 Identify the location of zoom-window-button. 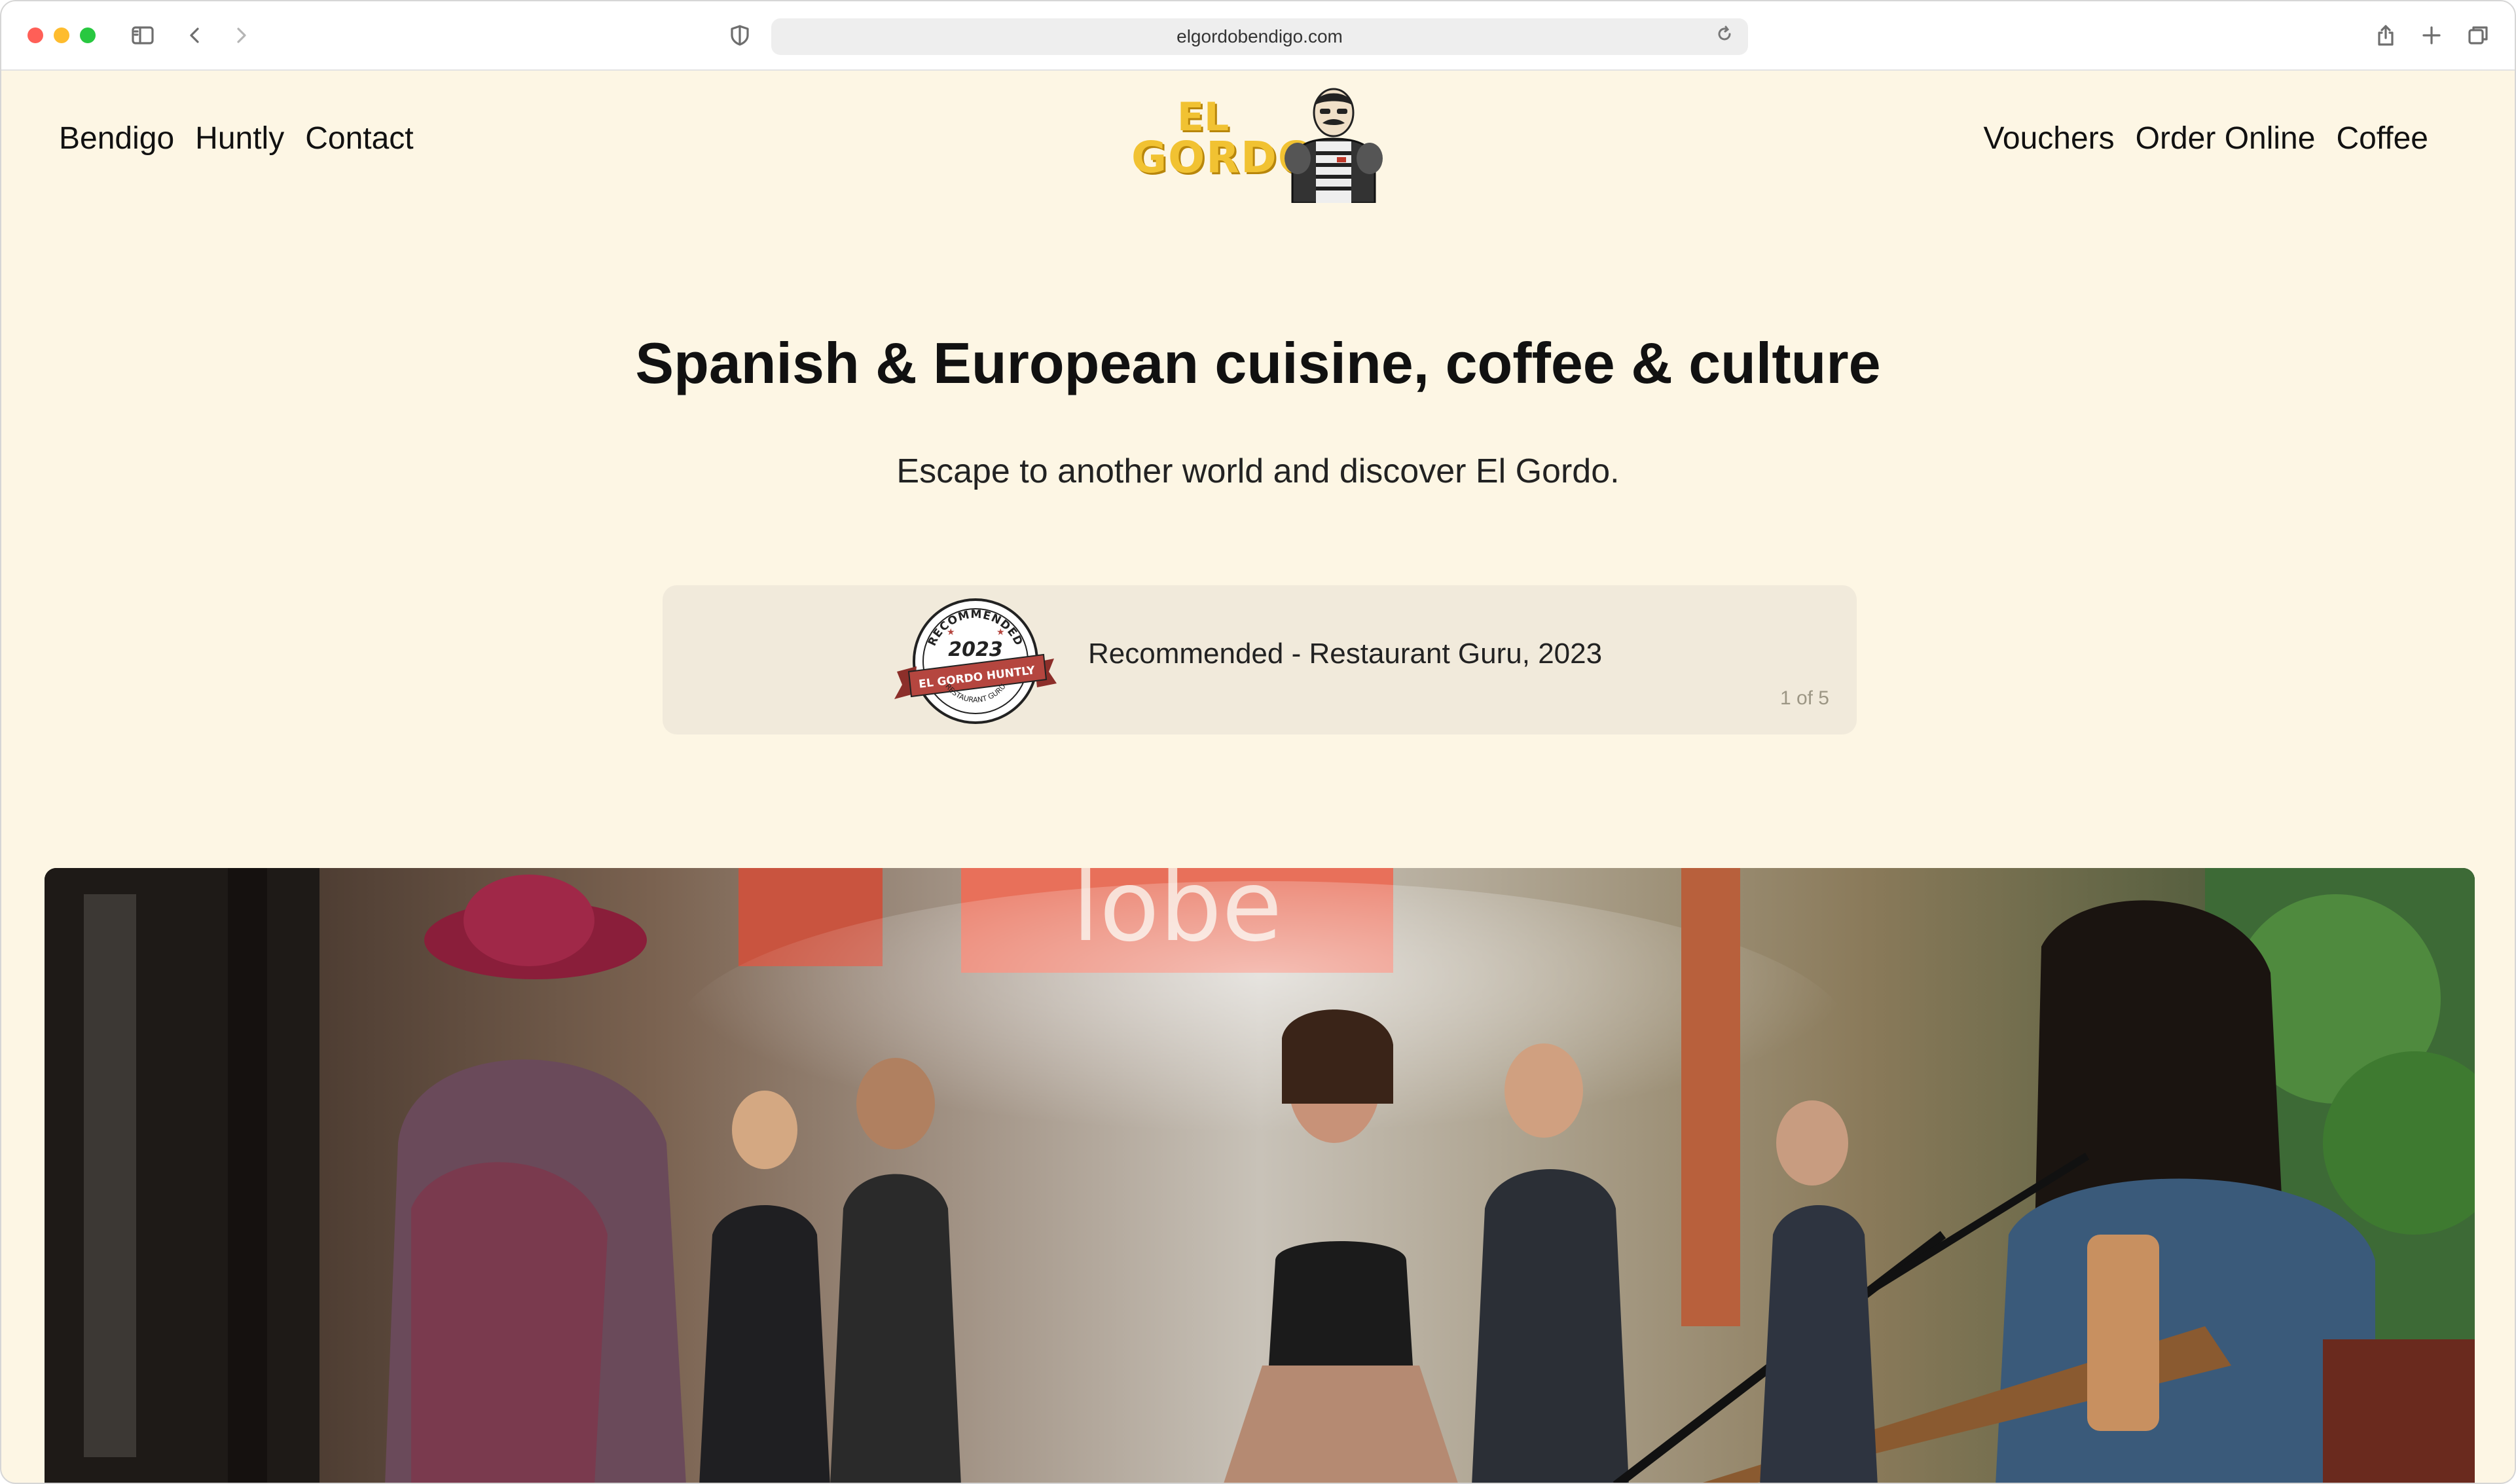
(88, 35).